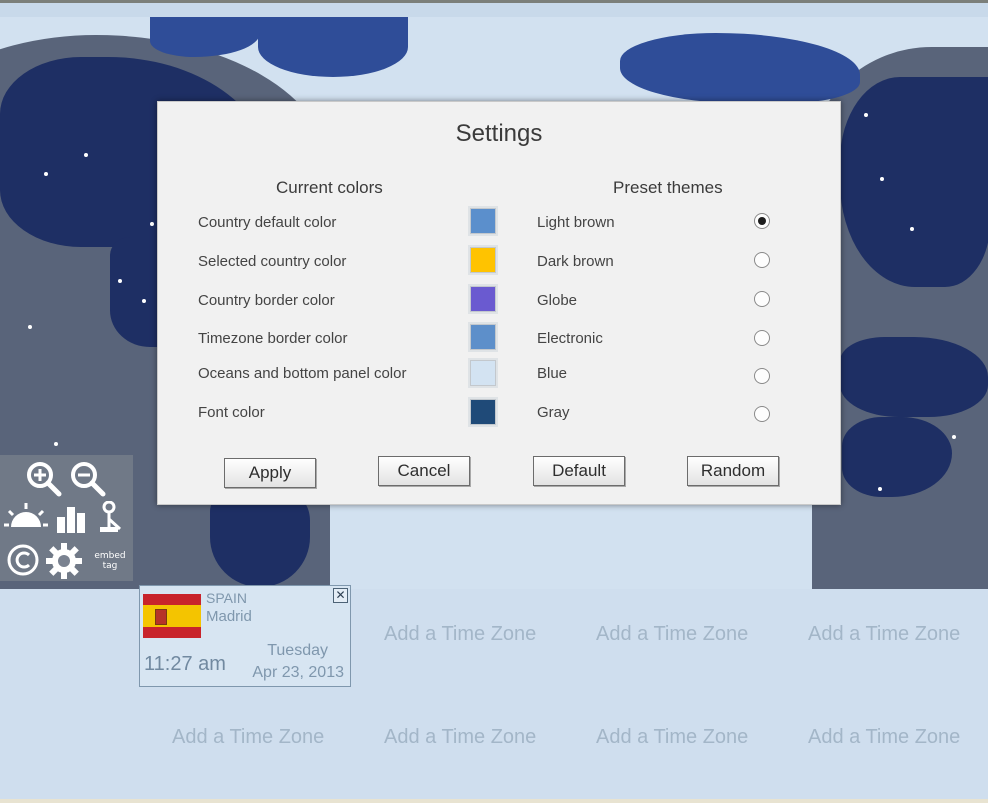 Image resolution: width=988 pixels, height=803 pixels. I want to click on city-icon, so click(71, 518).